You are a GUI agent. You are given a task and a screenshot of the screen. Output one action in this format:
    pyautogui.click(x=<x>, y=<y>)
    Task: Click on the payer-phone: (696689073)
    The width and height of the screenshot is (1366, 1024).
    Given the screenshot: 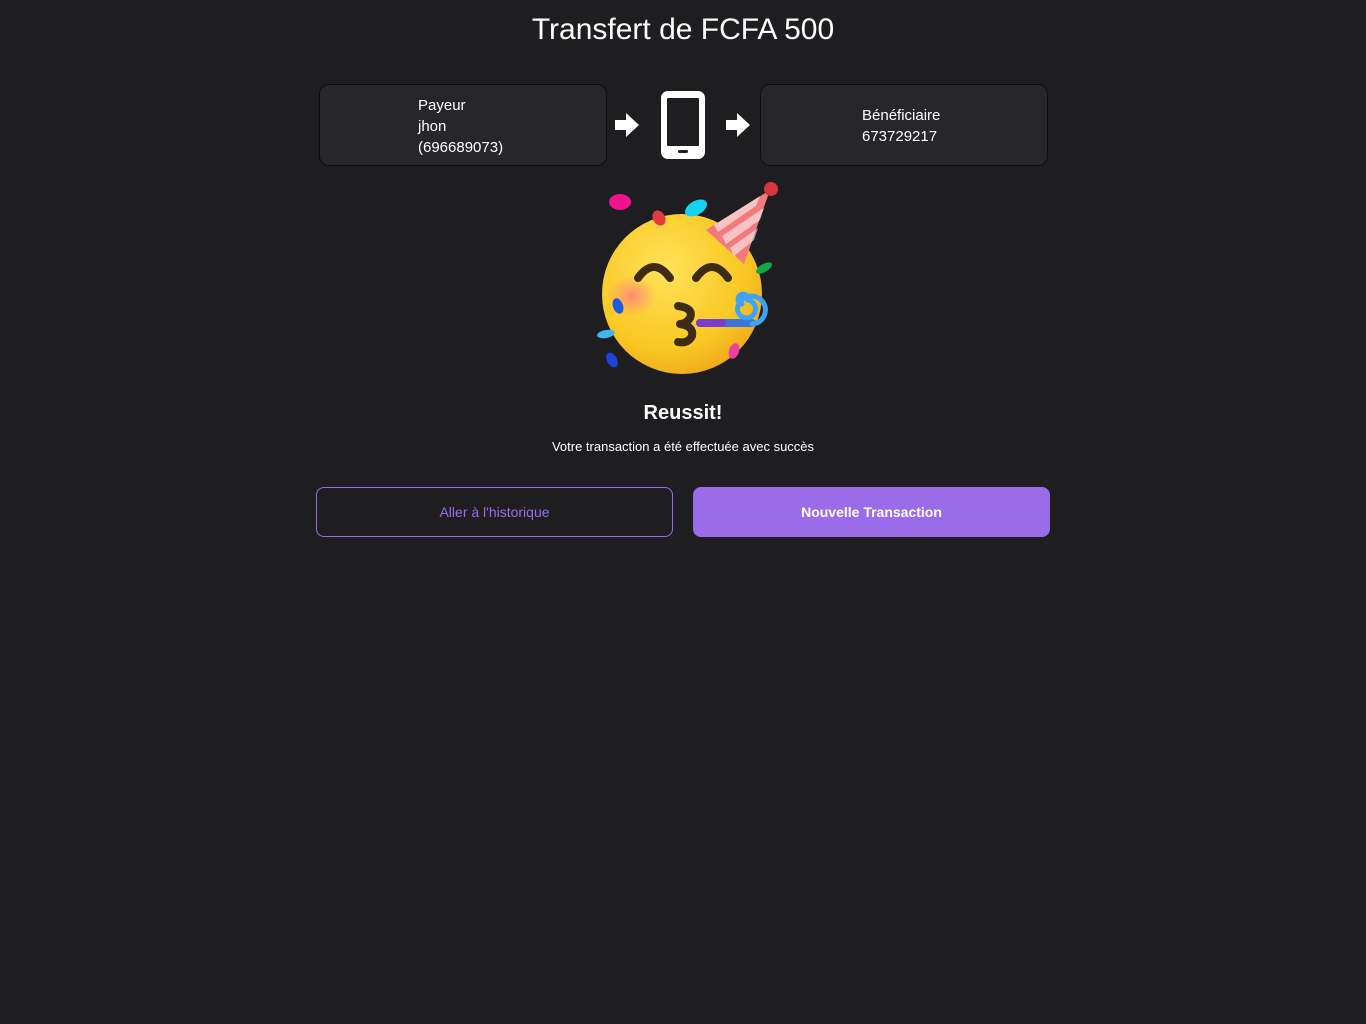 What is the action you would take?
    pyautogui.click(x=461, y=147)
    